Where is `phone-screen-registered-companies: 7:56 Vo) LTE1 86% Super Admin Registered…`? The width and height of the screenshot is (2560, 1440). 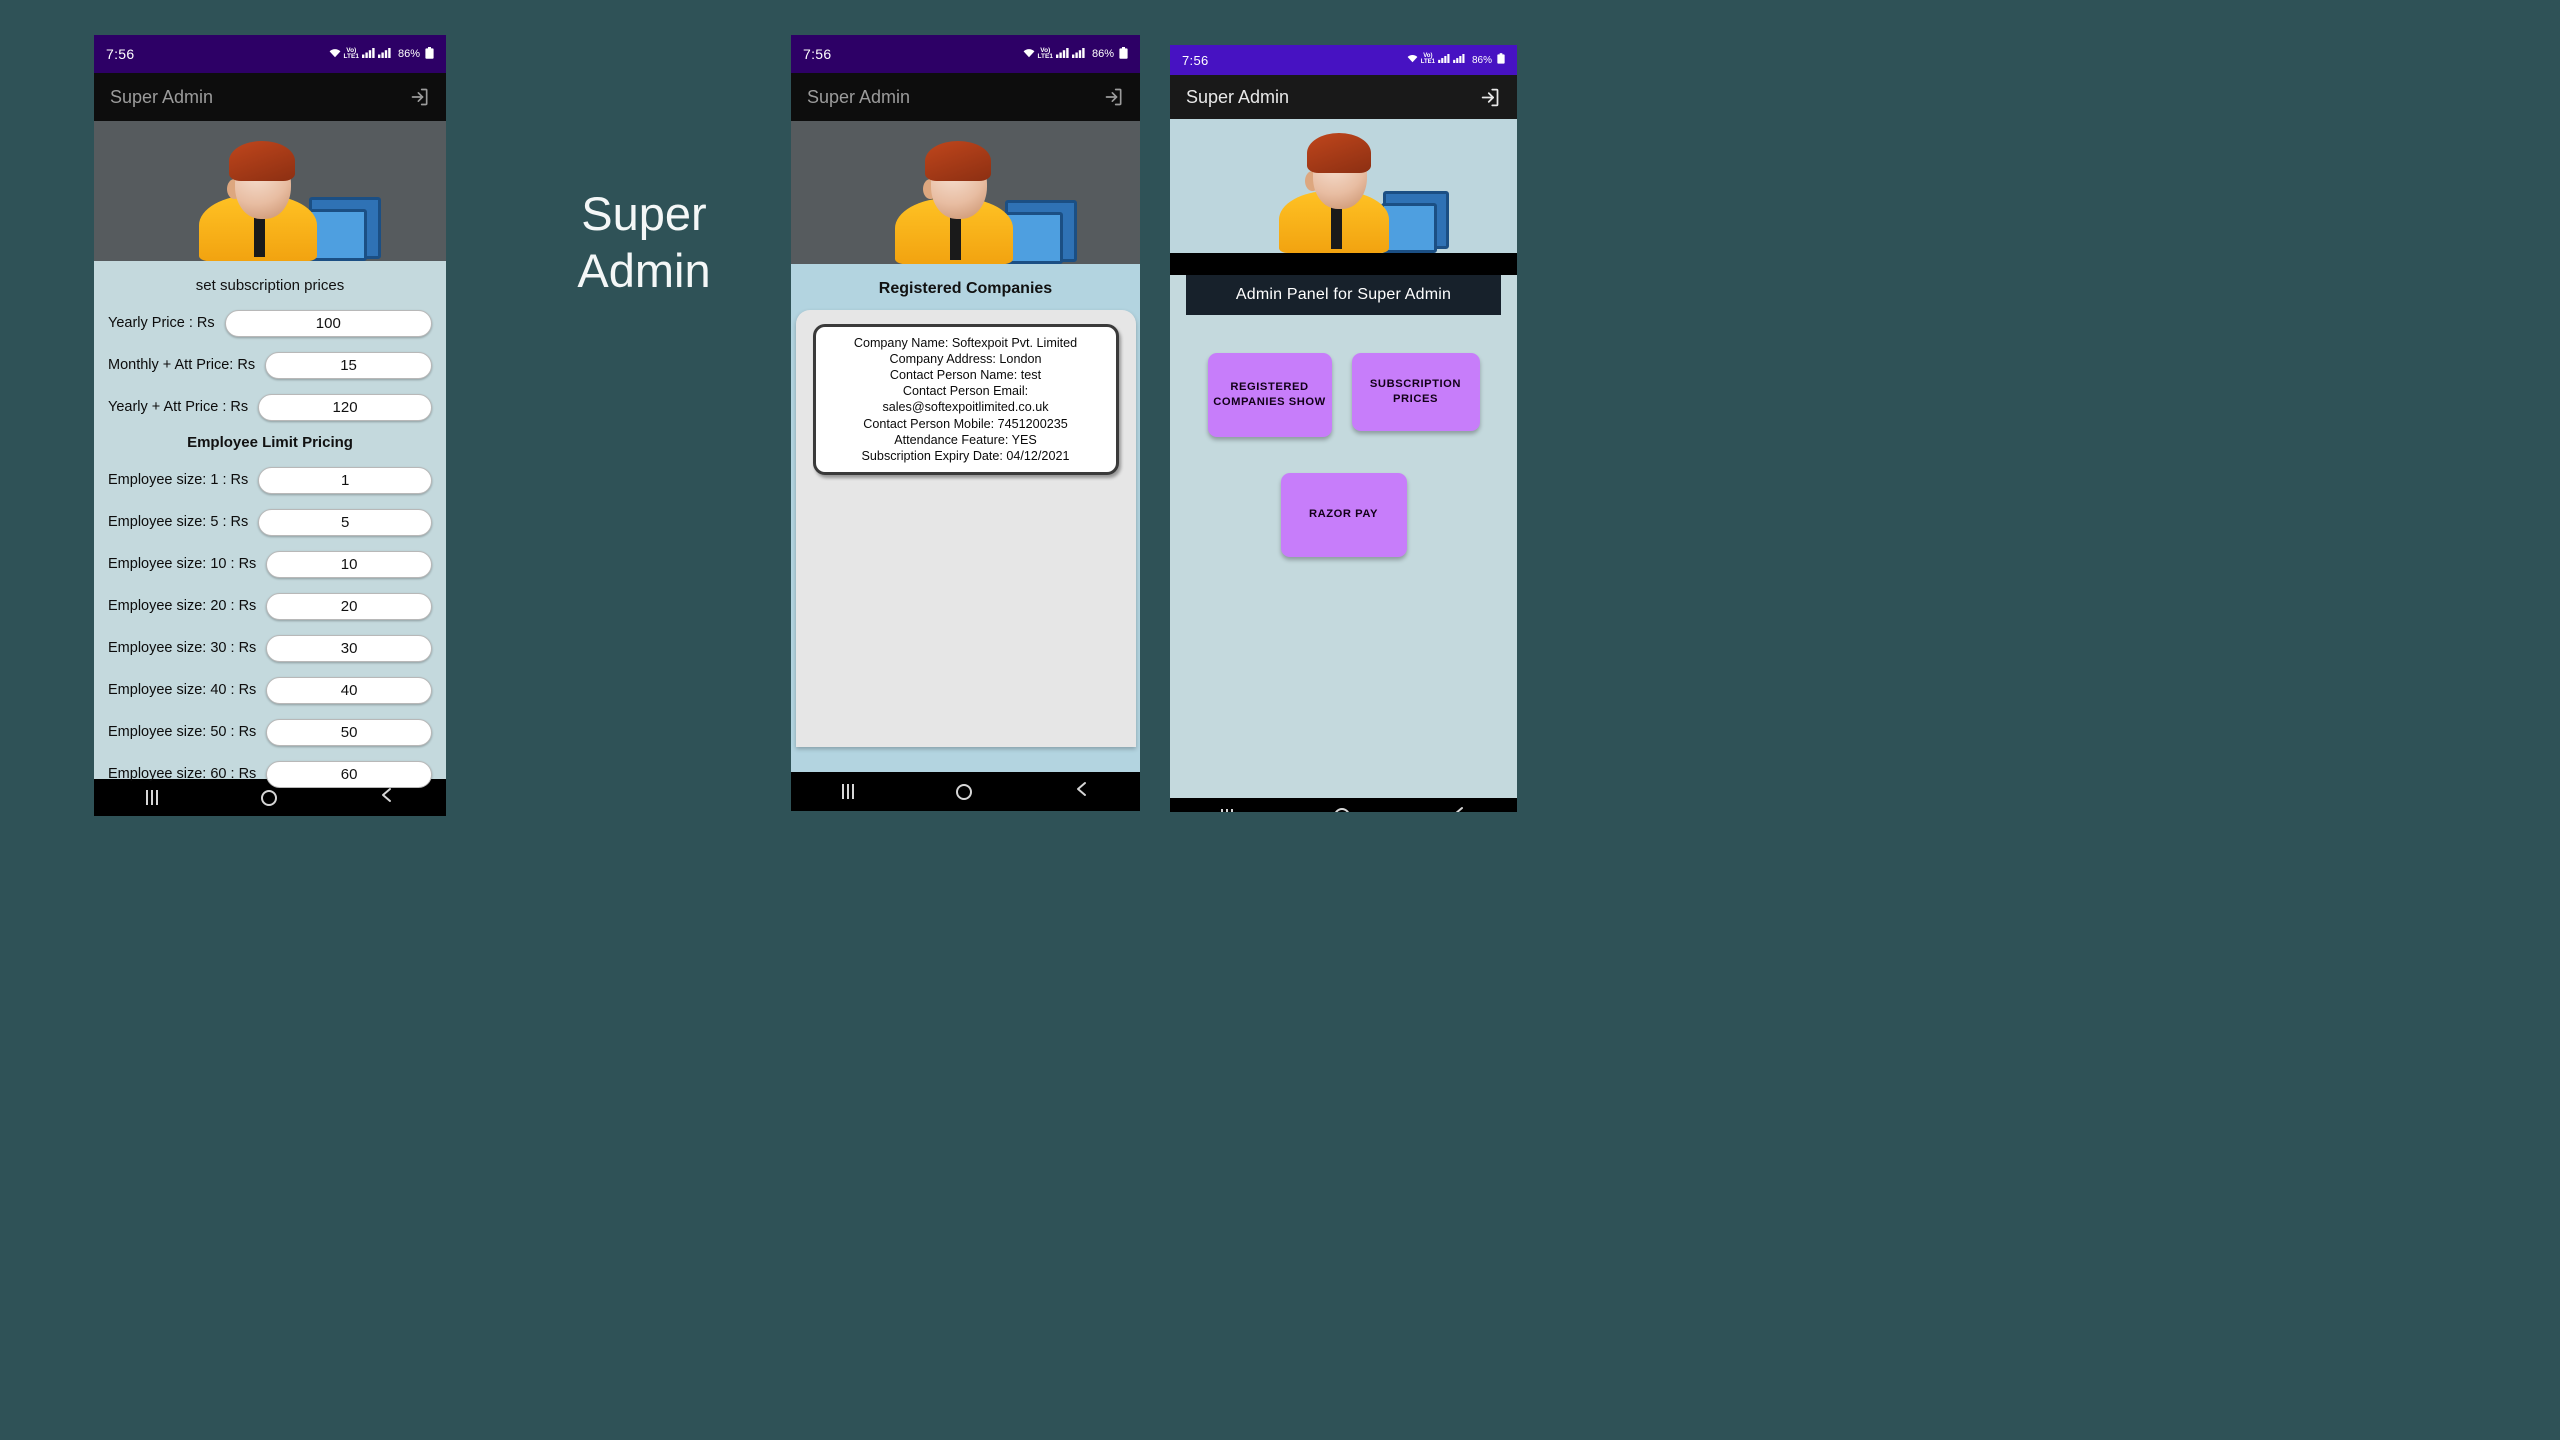 phone-screen-registered-companies: 7:56 Vo) LTE1 86% Super Admin Registered… is located at coordinates (965, 423).